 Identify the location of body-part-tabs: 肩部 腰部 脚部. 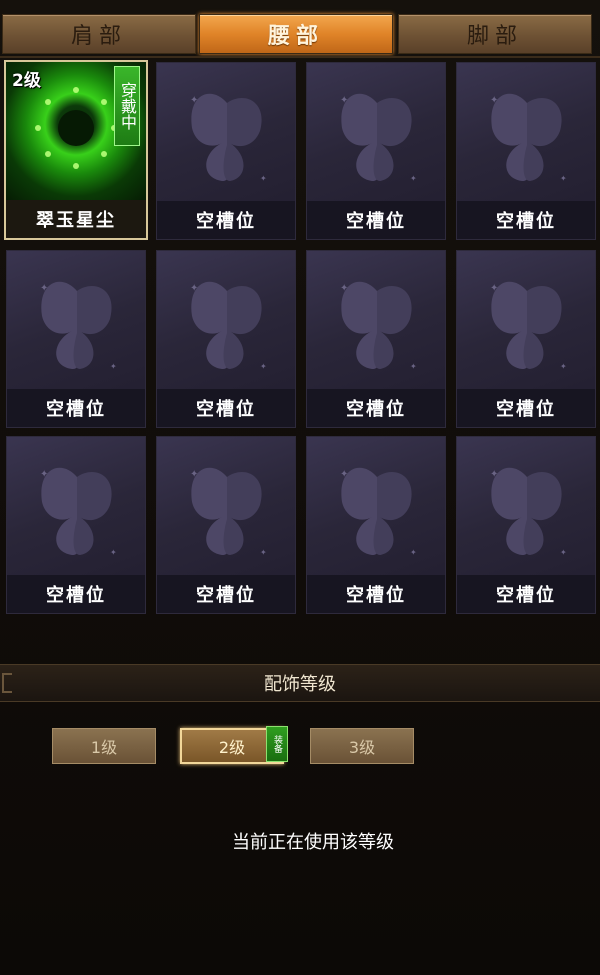
(300, 34).